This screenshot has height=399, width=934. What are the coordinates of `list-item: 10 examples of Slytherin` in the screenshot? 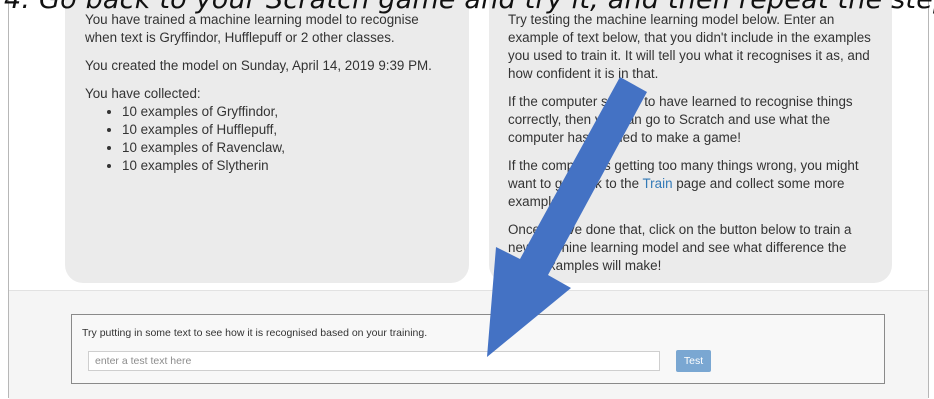 It's located at (285, 166).